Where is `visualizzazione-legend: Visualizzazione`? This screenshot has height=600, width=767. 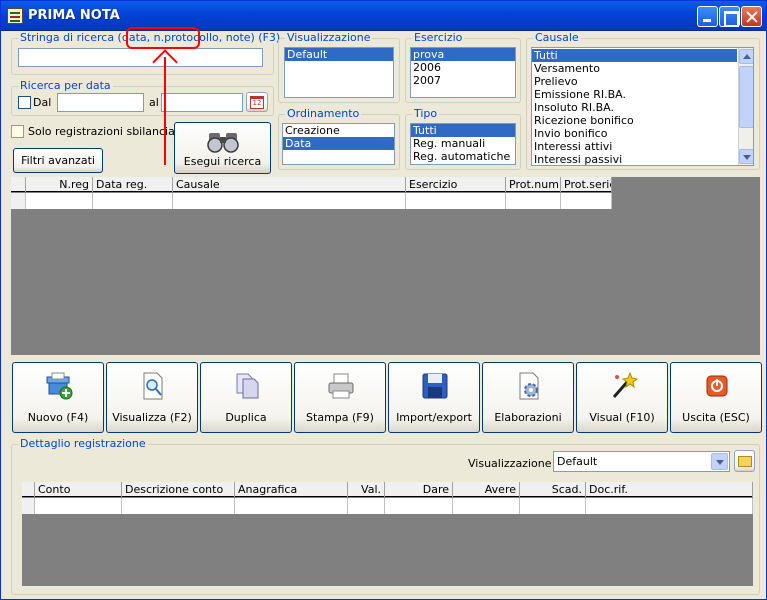 visualizzazione-legend: Visualizzazione is located at coordinates (329, 37).